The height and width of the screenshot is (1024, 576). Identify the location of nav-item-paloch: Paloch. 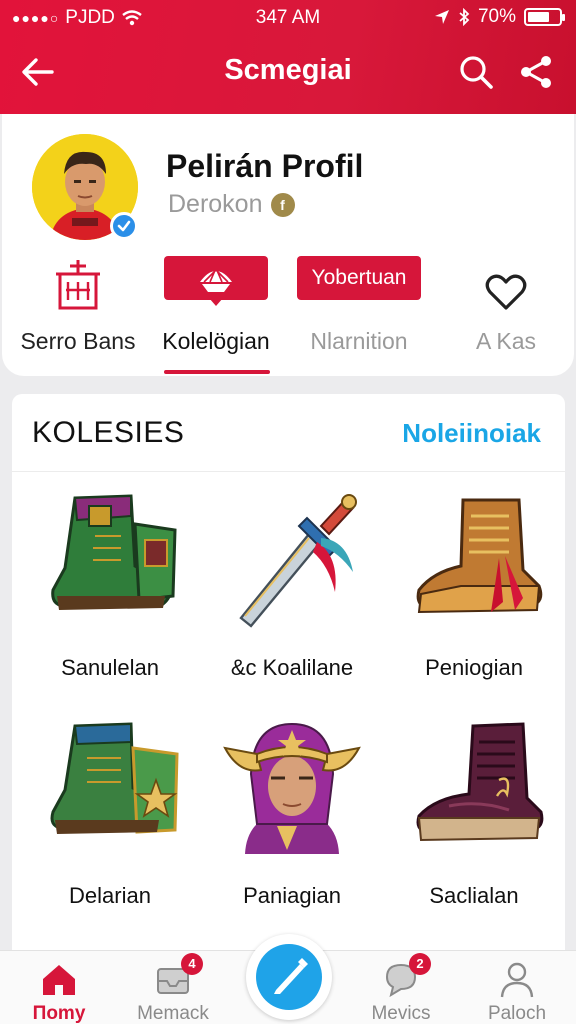
(517, 991).